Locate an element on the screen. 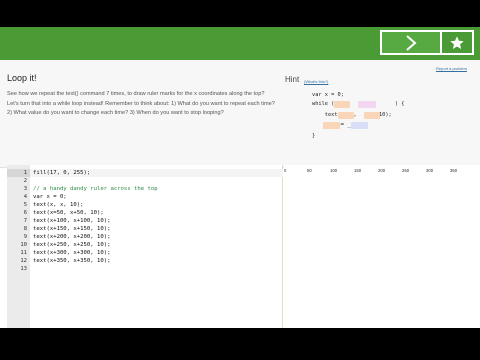 This screenshot has height=360, width=480. ruler-tick: 200 is located at coordinates (382, 170).